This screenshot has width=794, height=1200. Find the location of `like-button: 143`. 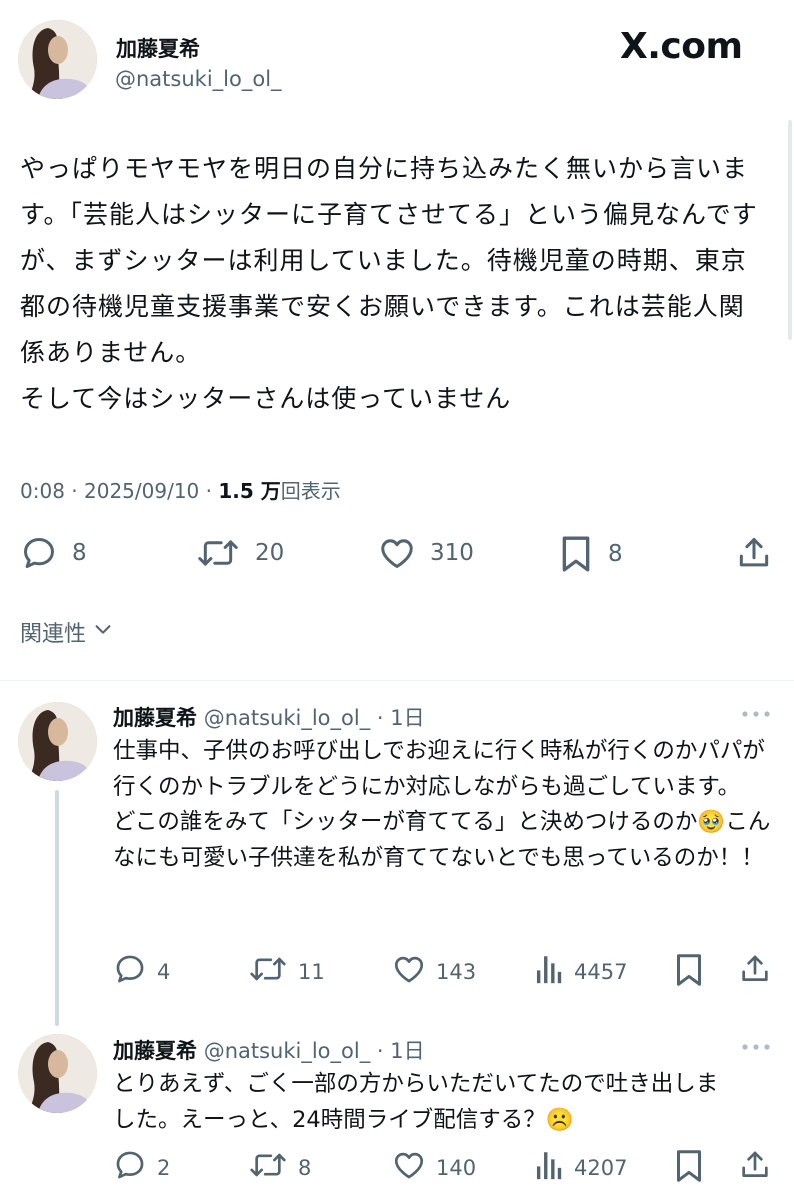

like-button: 143 is located at coordinates (434, 971).